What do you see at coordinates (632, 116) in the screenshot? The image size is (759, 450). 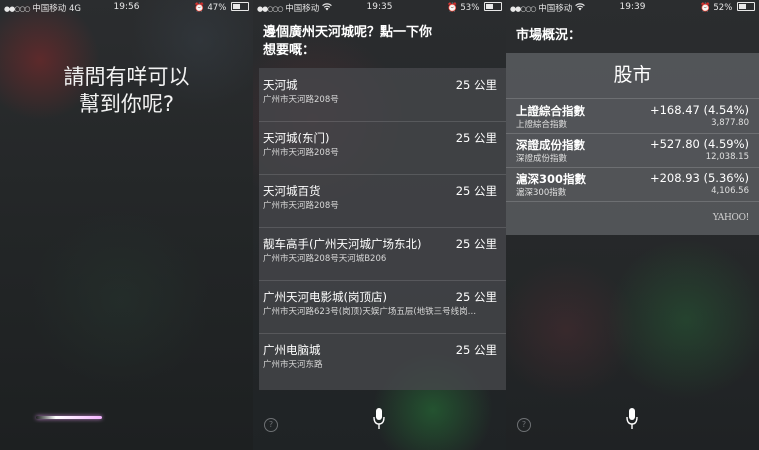 I see `stock-row: 上證綜合指數 上證綜合指數 +168.47 (4.54%) 3,877.80` at bounding box center [632, 116].